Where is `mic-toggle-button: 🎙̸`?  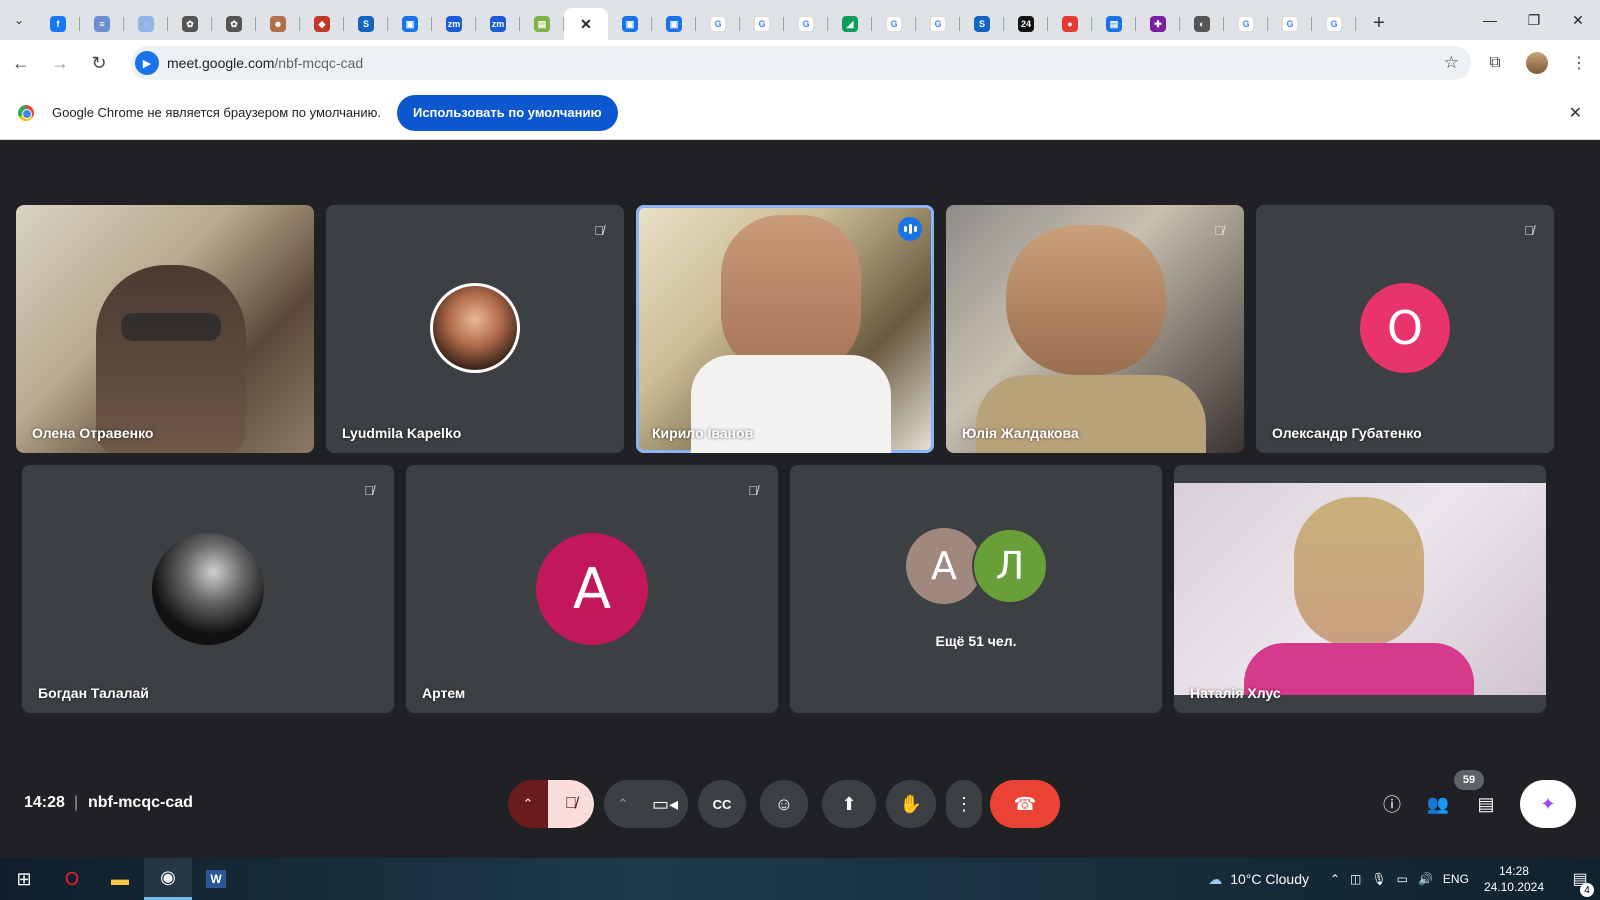 mic-toggle-button: 🎙̸ is located at coordinates (571, 804).